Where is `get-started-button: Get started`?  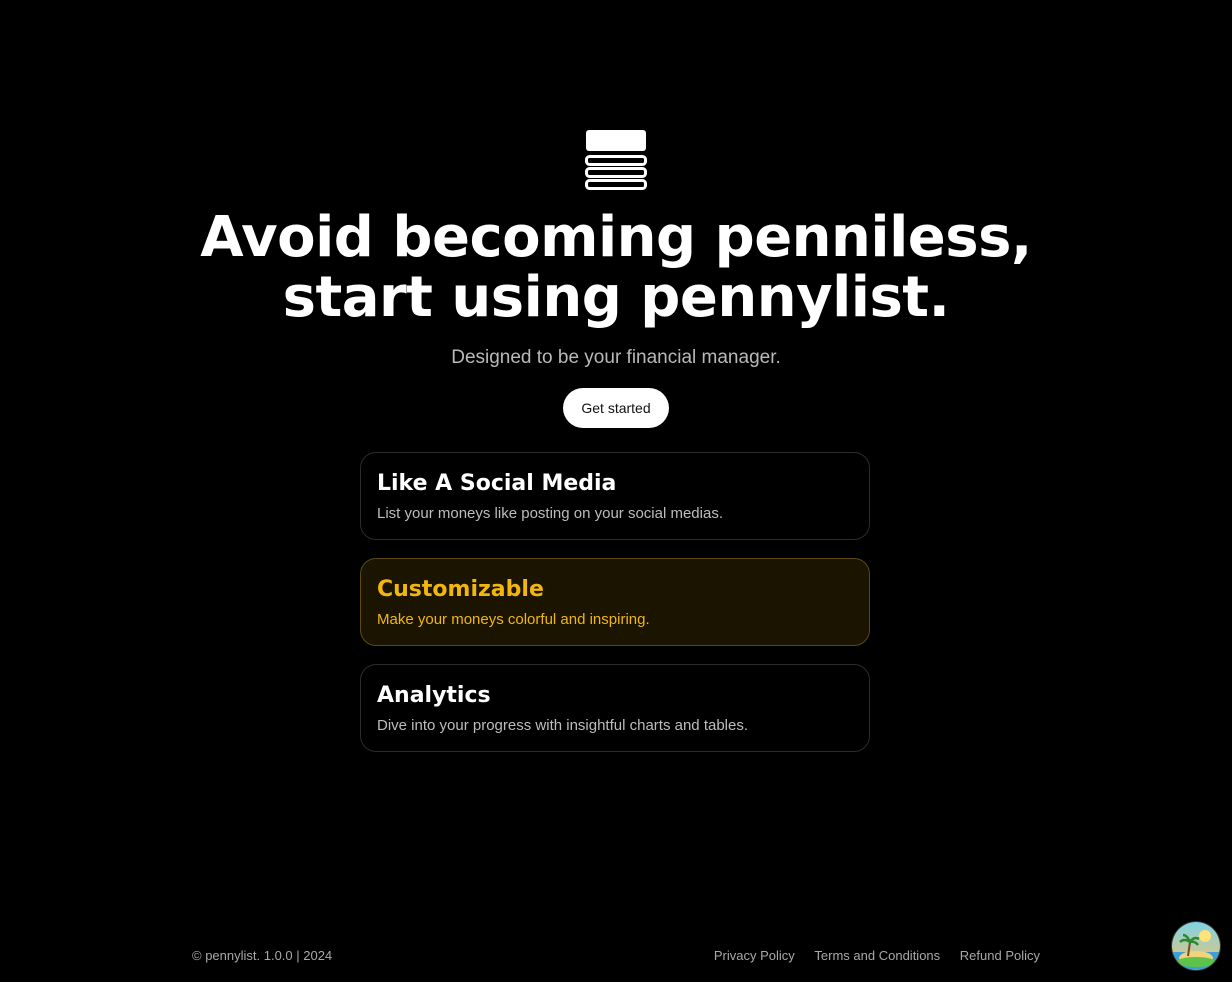 get-started-button: Get started is located at coordinates (616, 408).